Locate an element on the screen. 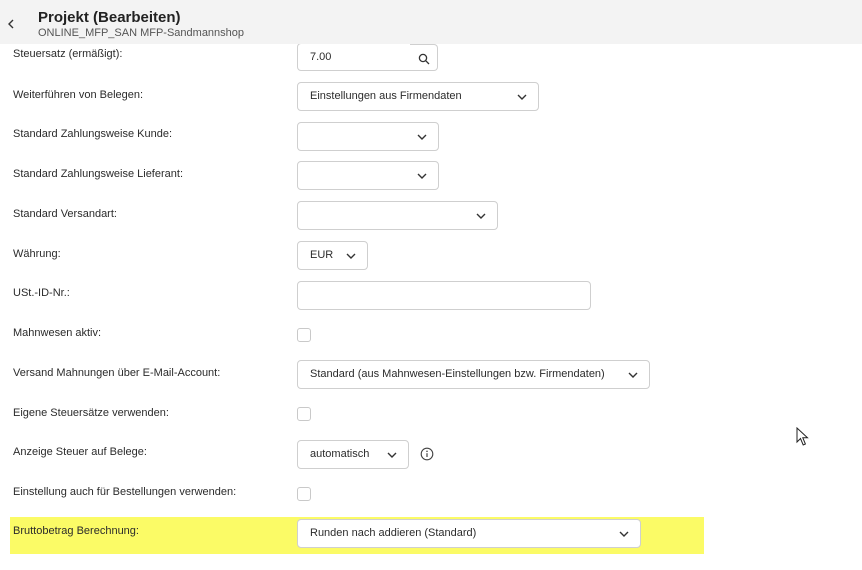 This screenshot has height=570, width=862. search-icon is located at coordinates (424, 59).